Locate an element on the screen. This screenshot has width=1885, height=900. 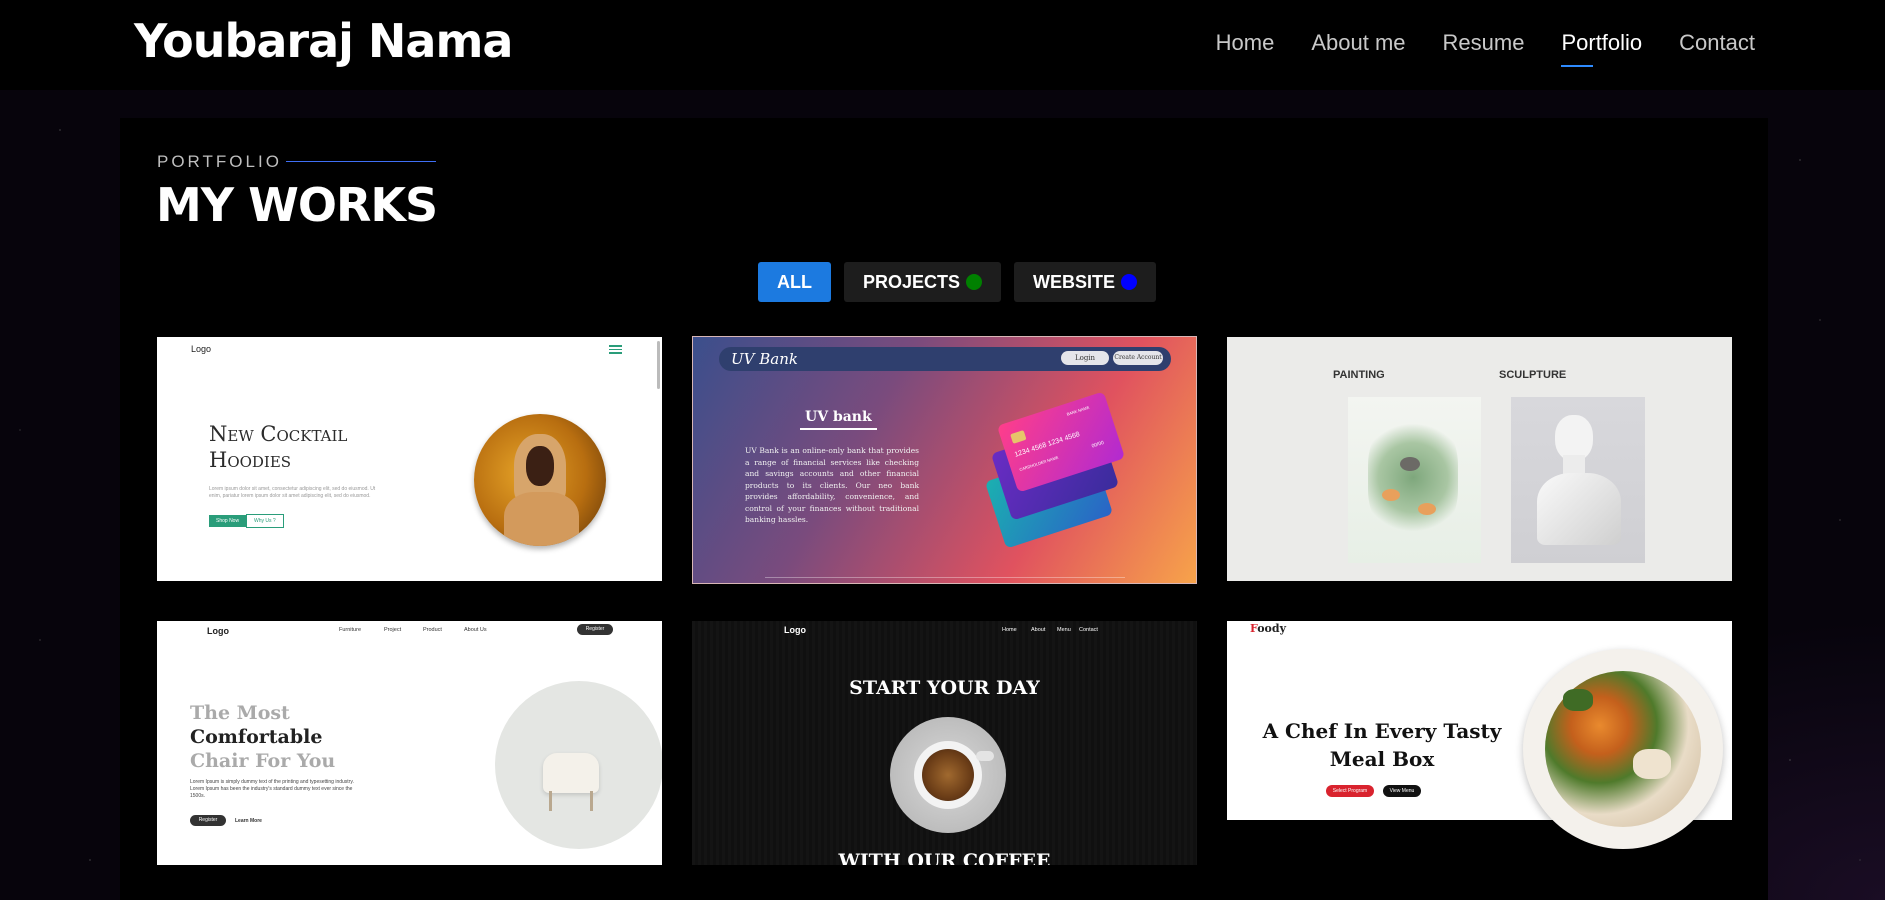
filter-all-button: ALL is located at coordinates (794, 282).